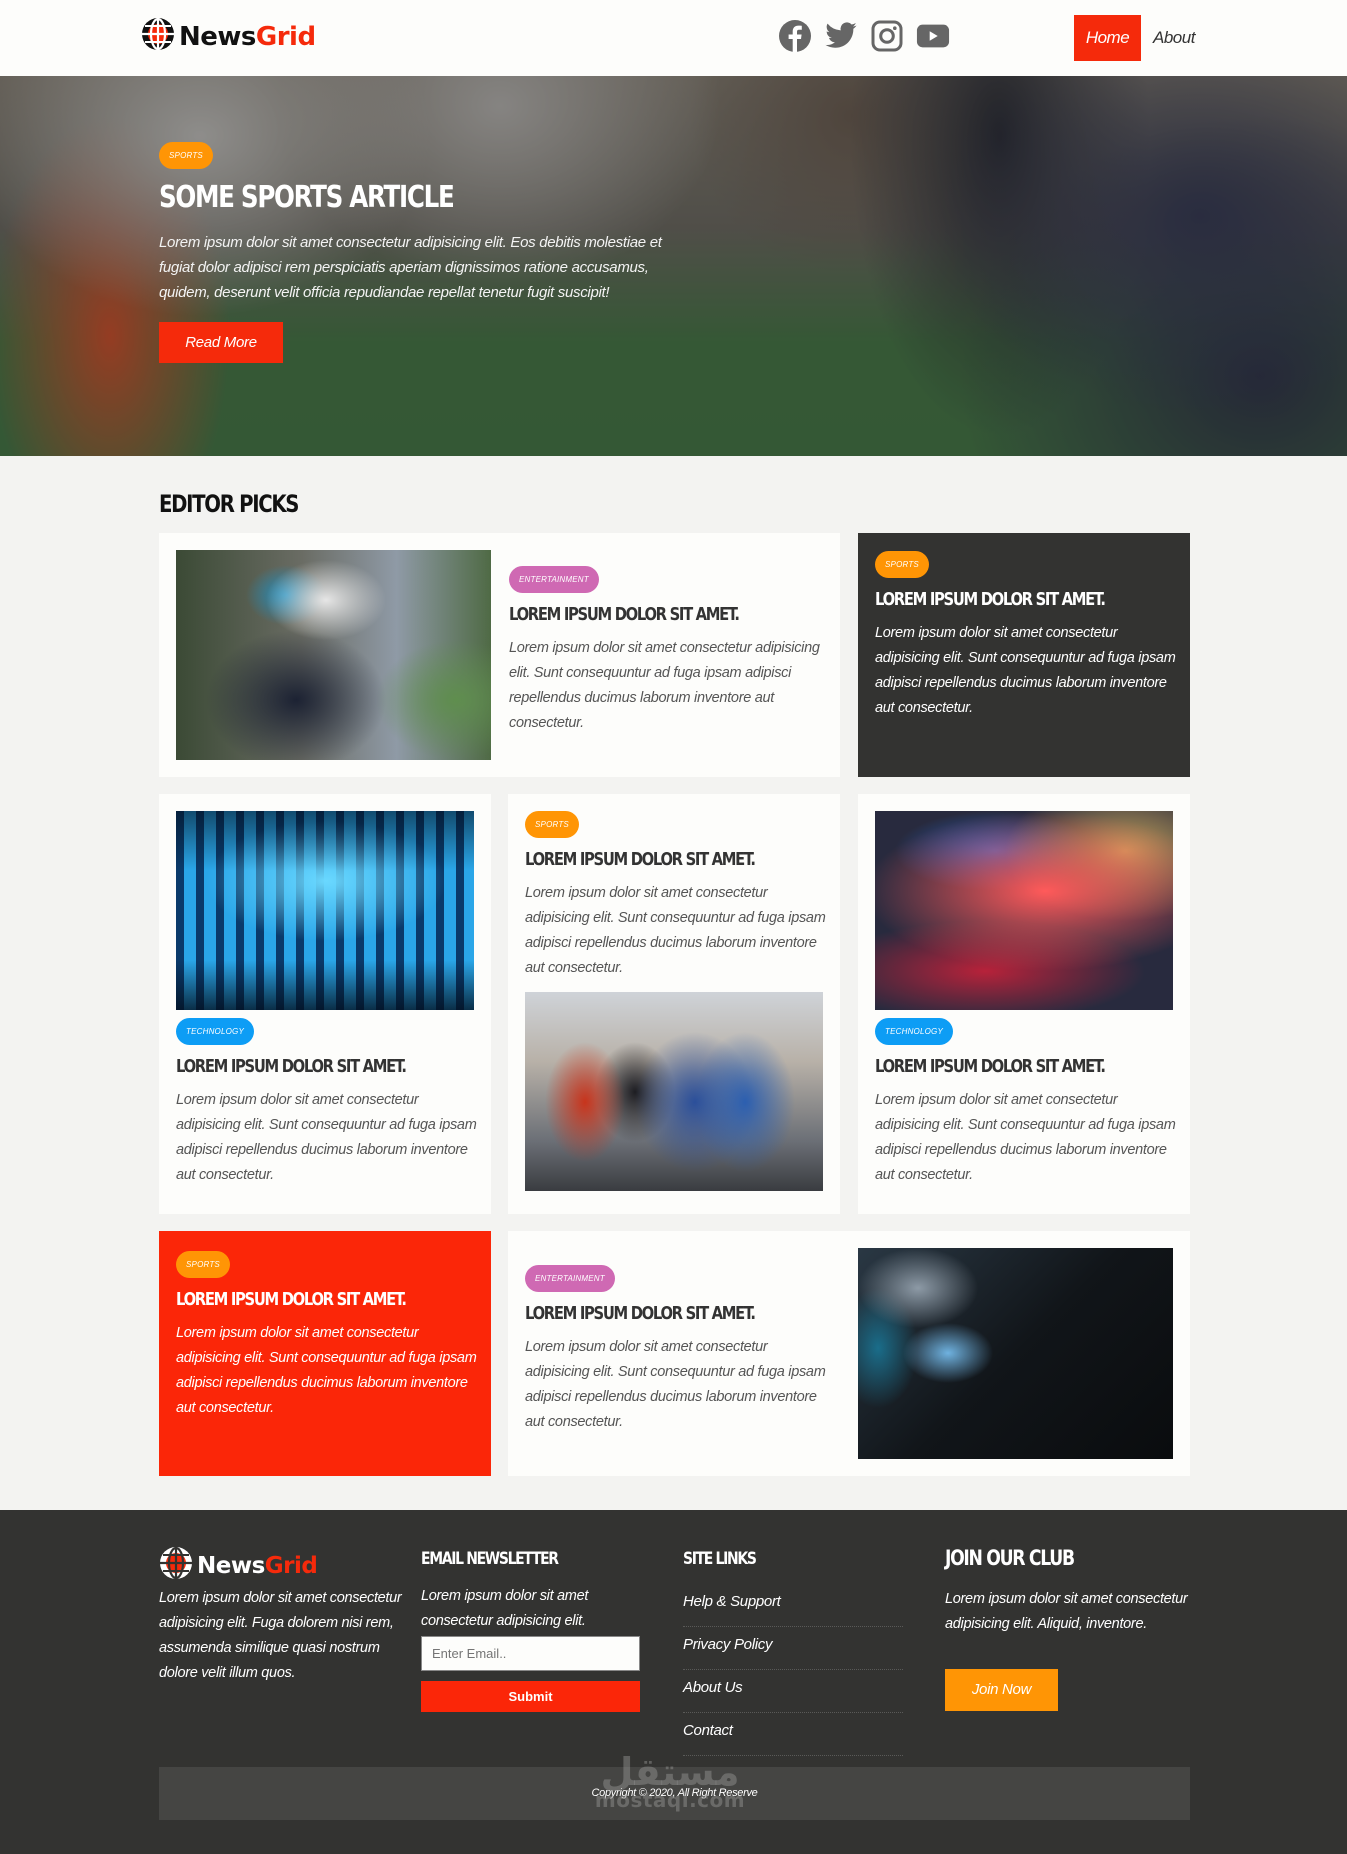  I want to click on logo: NewsGrid, so click(228, 36).